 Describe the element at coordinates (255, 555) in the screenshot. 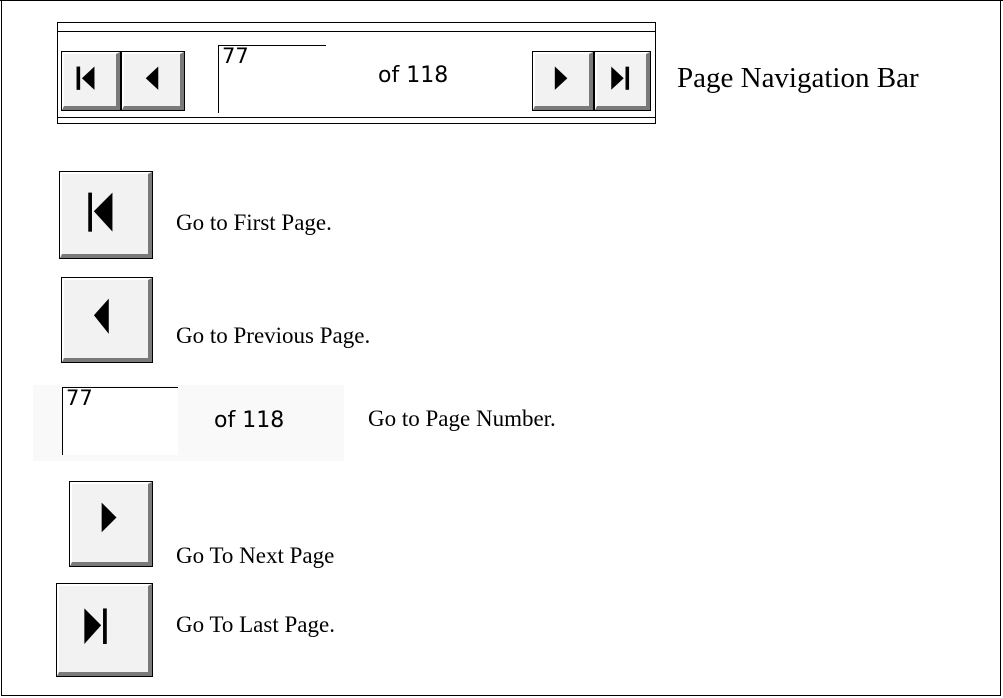

I see `next-page-description: Go To Next Page` at that location.